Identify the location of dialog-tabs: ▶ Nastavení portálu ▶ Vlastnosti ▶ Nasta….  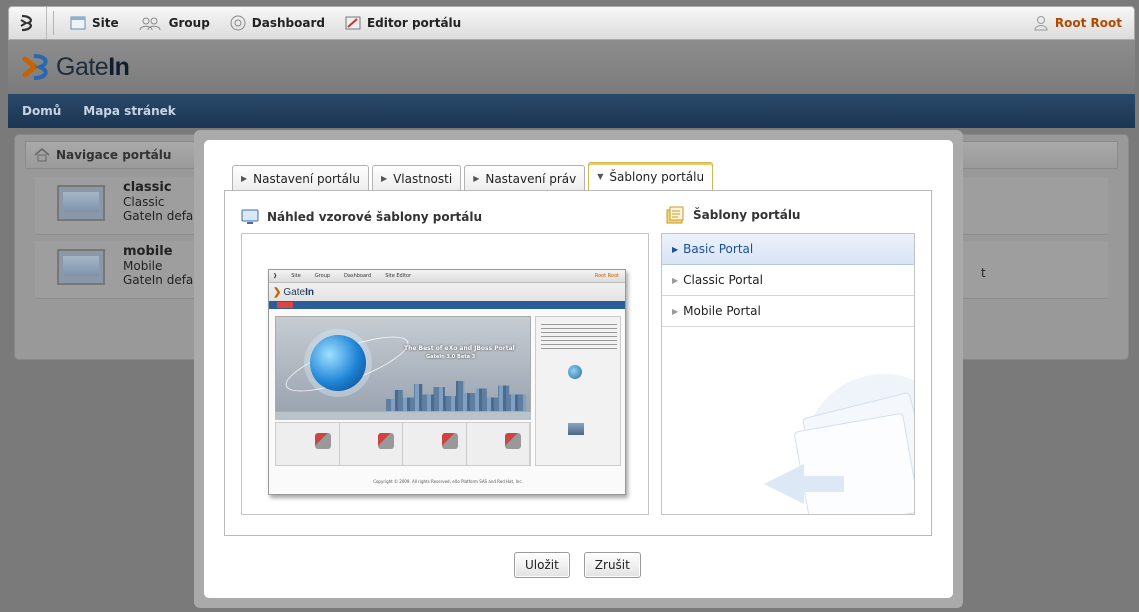
(473, 176).